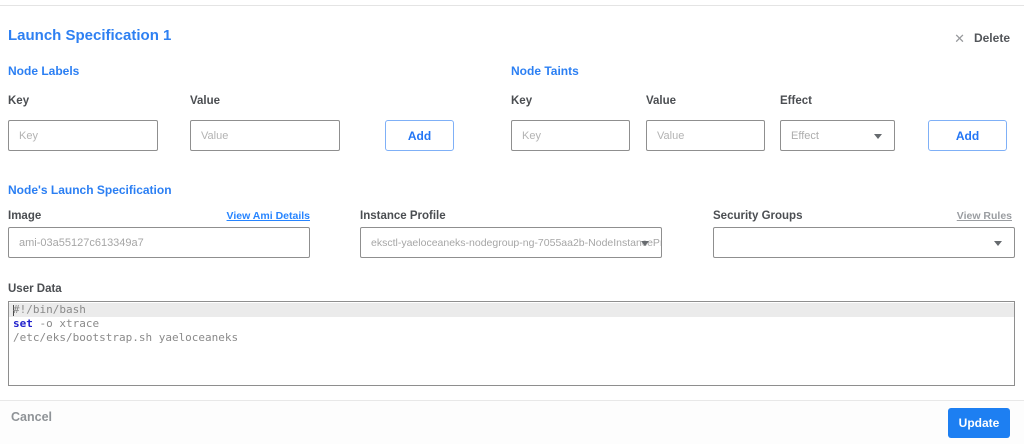 The width and height of the screenshot is (1024, 444). Describe the element at coordinates (512, 5) in the screenshot. I see `top-divider` at that location.